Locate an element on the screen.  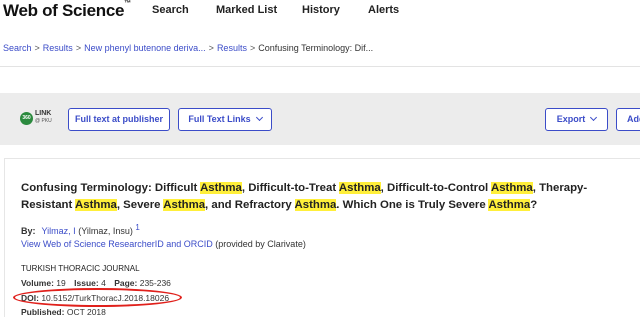
title-text: . Which One is Truly Severe is located at coordinates (412, 205).